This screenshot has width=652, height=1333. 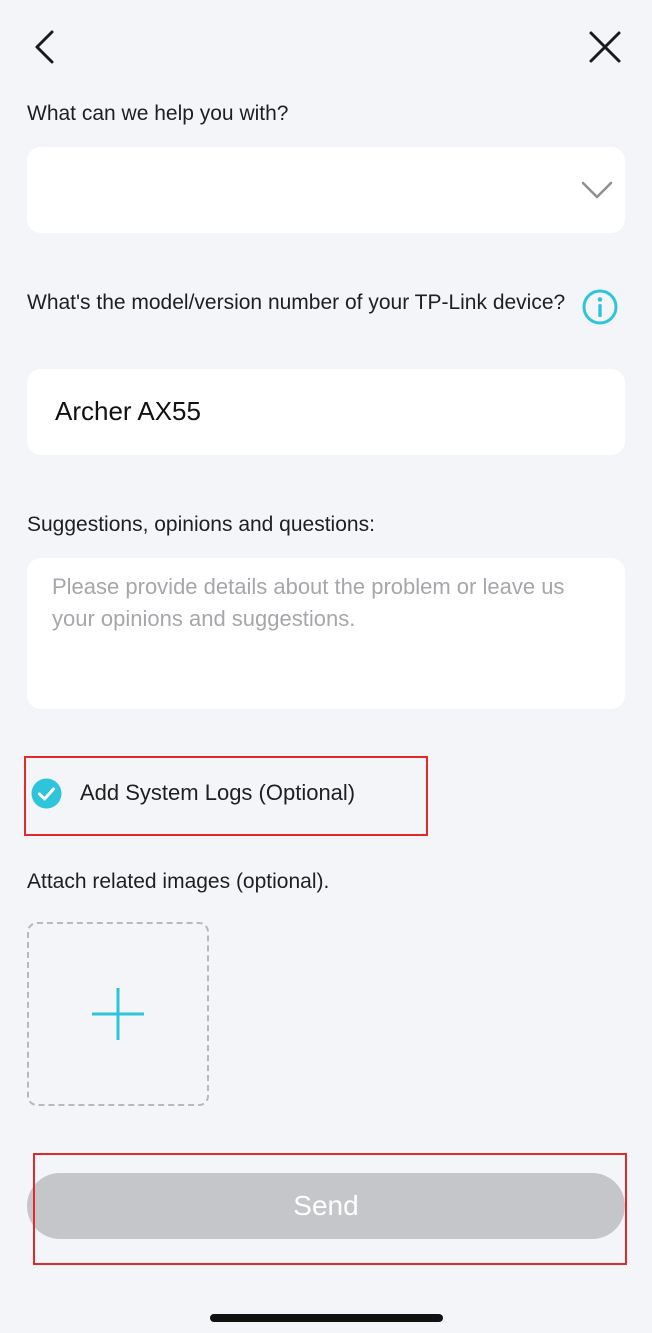 I want to click on model-input: Archer AX55, so click(x=326, y=412).